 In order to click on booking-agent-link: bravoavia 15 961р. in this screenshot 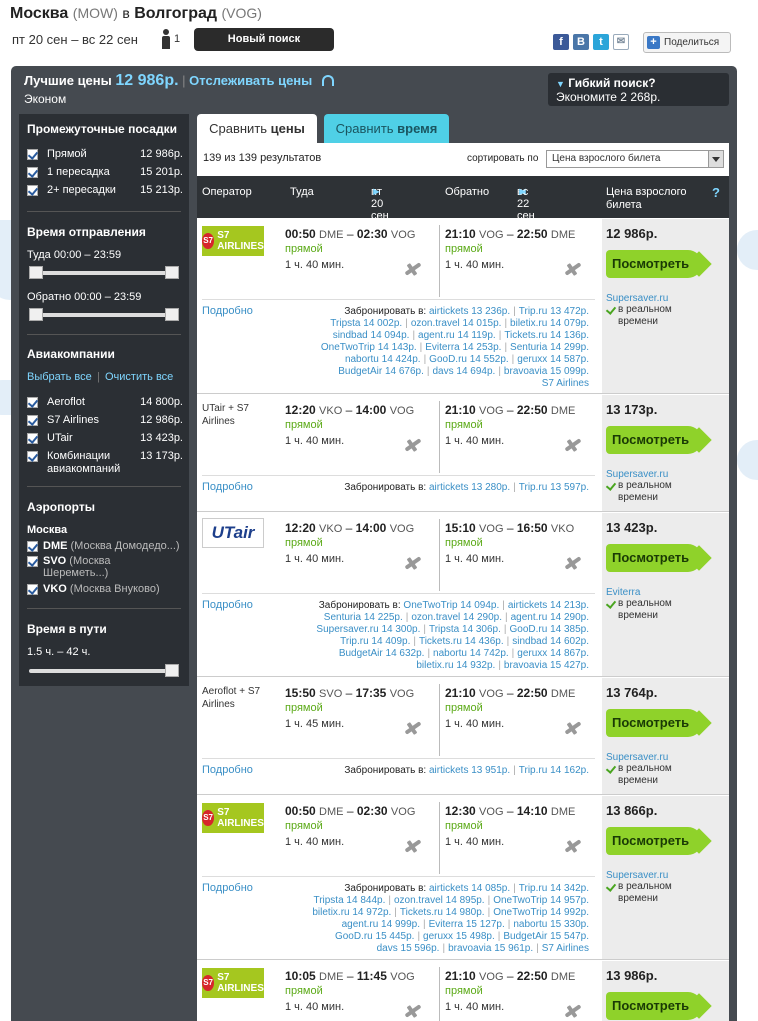, I will do `click(490, 948)`.